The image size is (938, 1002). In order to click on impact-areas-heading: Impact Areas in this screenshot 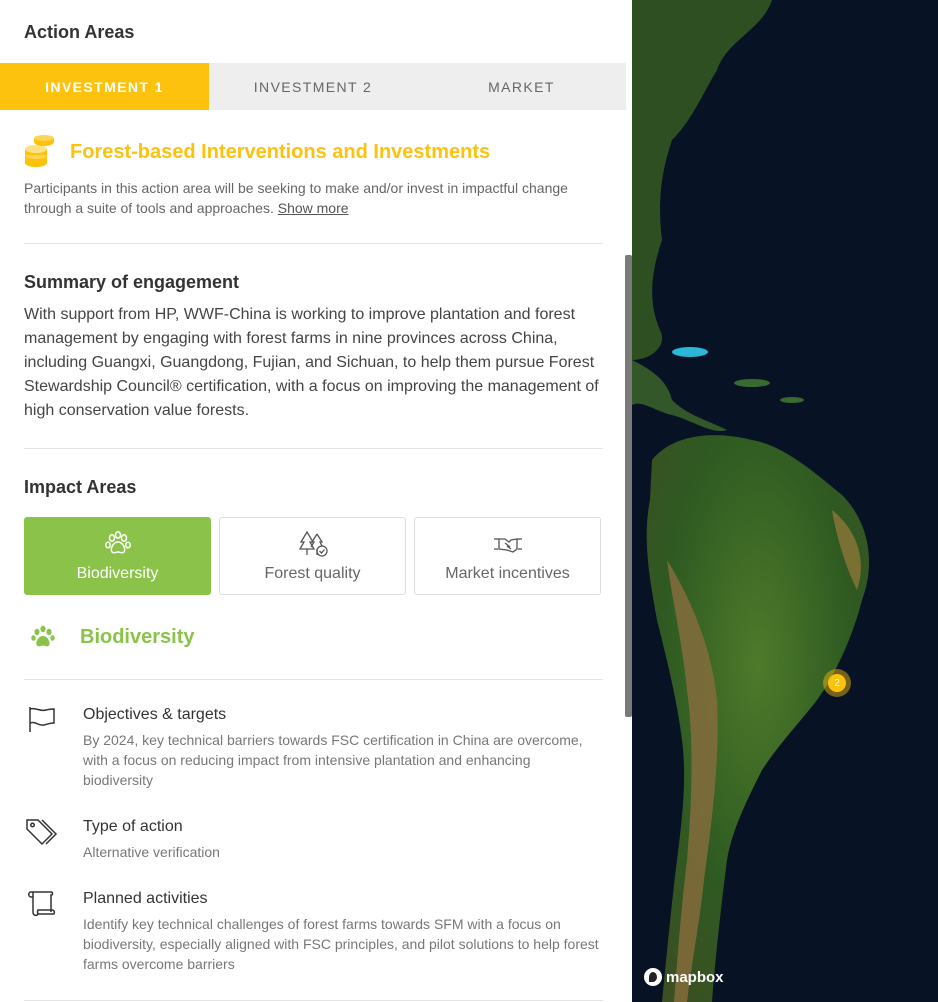, I will do `click(80, 487)`.